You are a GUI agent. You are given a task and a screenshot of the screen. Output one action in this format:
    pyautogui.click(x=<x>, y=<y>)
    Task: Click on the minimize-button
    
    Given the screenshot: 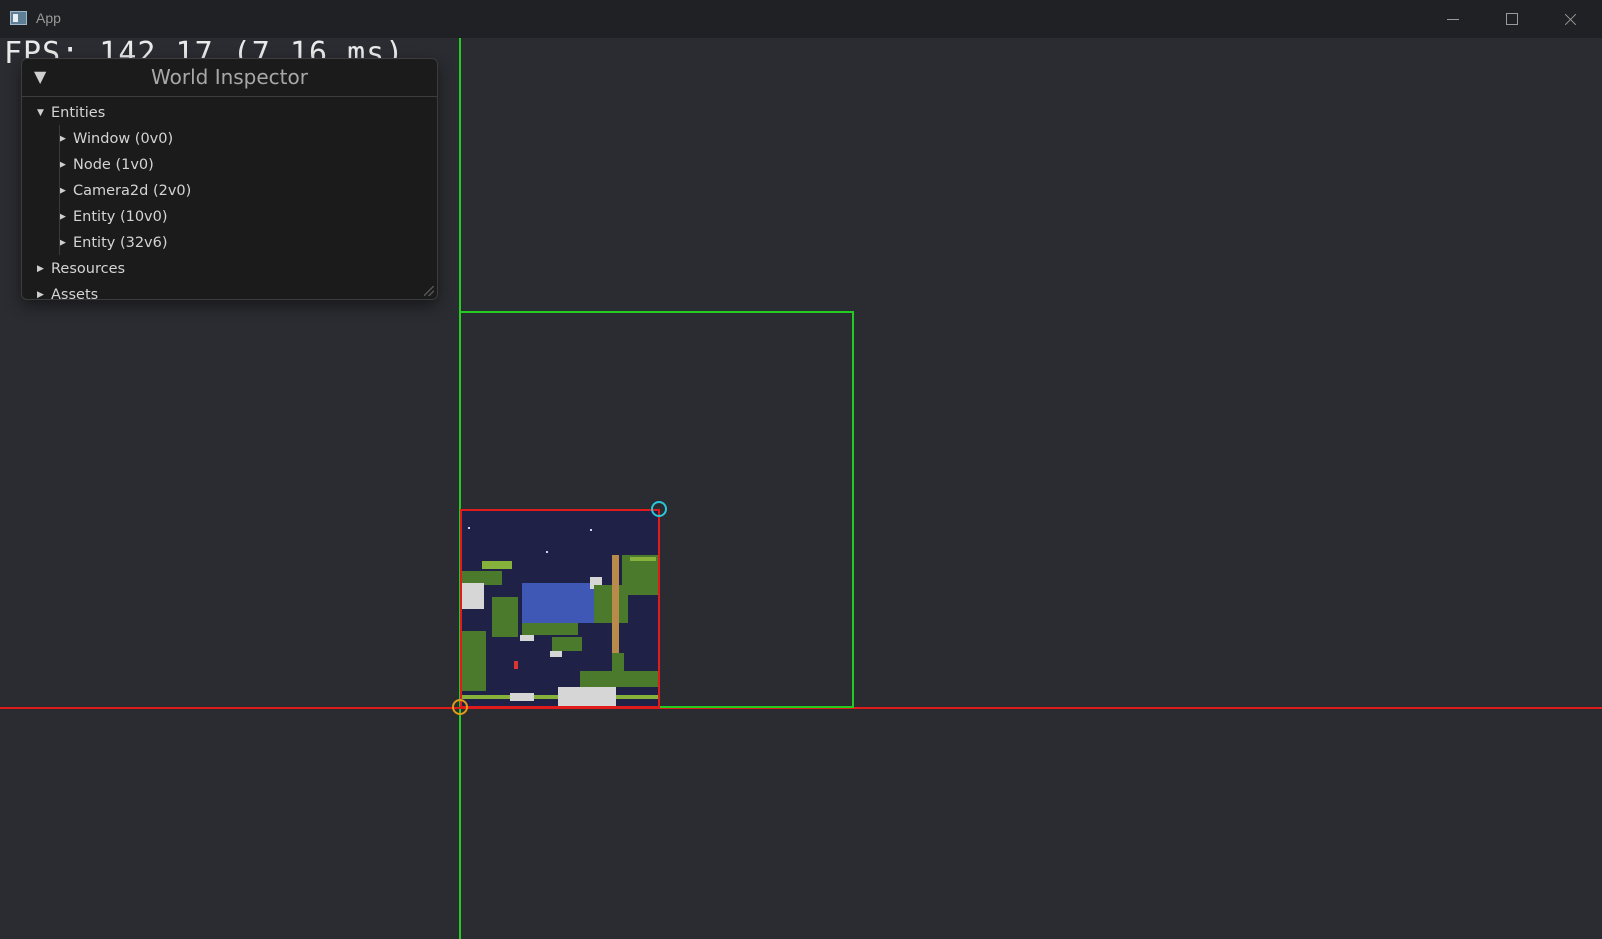 What is the action you would take?
    pyautogui.click(x=1454, y=19)
    